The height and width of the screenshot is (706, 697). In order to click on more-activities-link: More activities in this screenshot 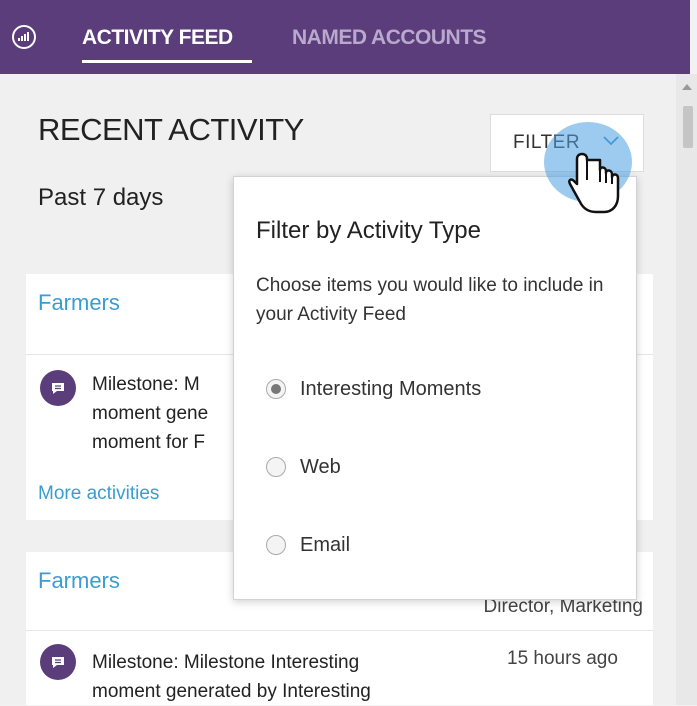, I will do `click(98, 494)`.